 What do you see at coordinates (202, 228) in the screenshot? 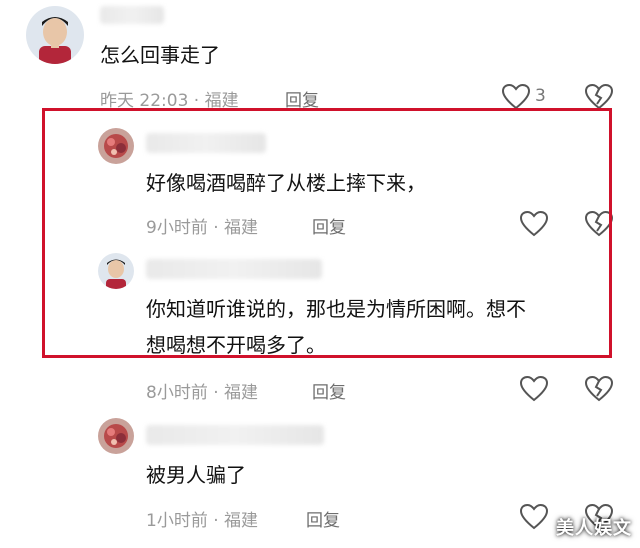
I see `comment-meta: 9小时前 · 福建` at bounding box center [202, 228].